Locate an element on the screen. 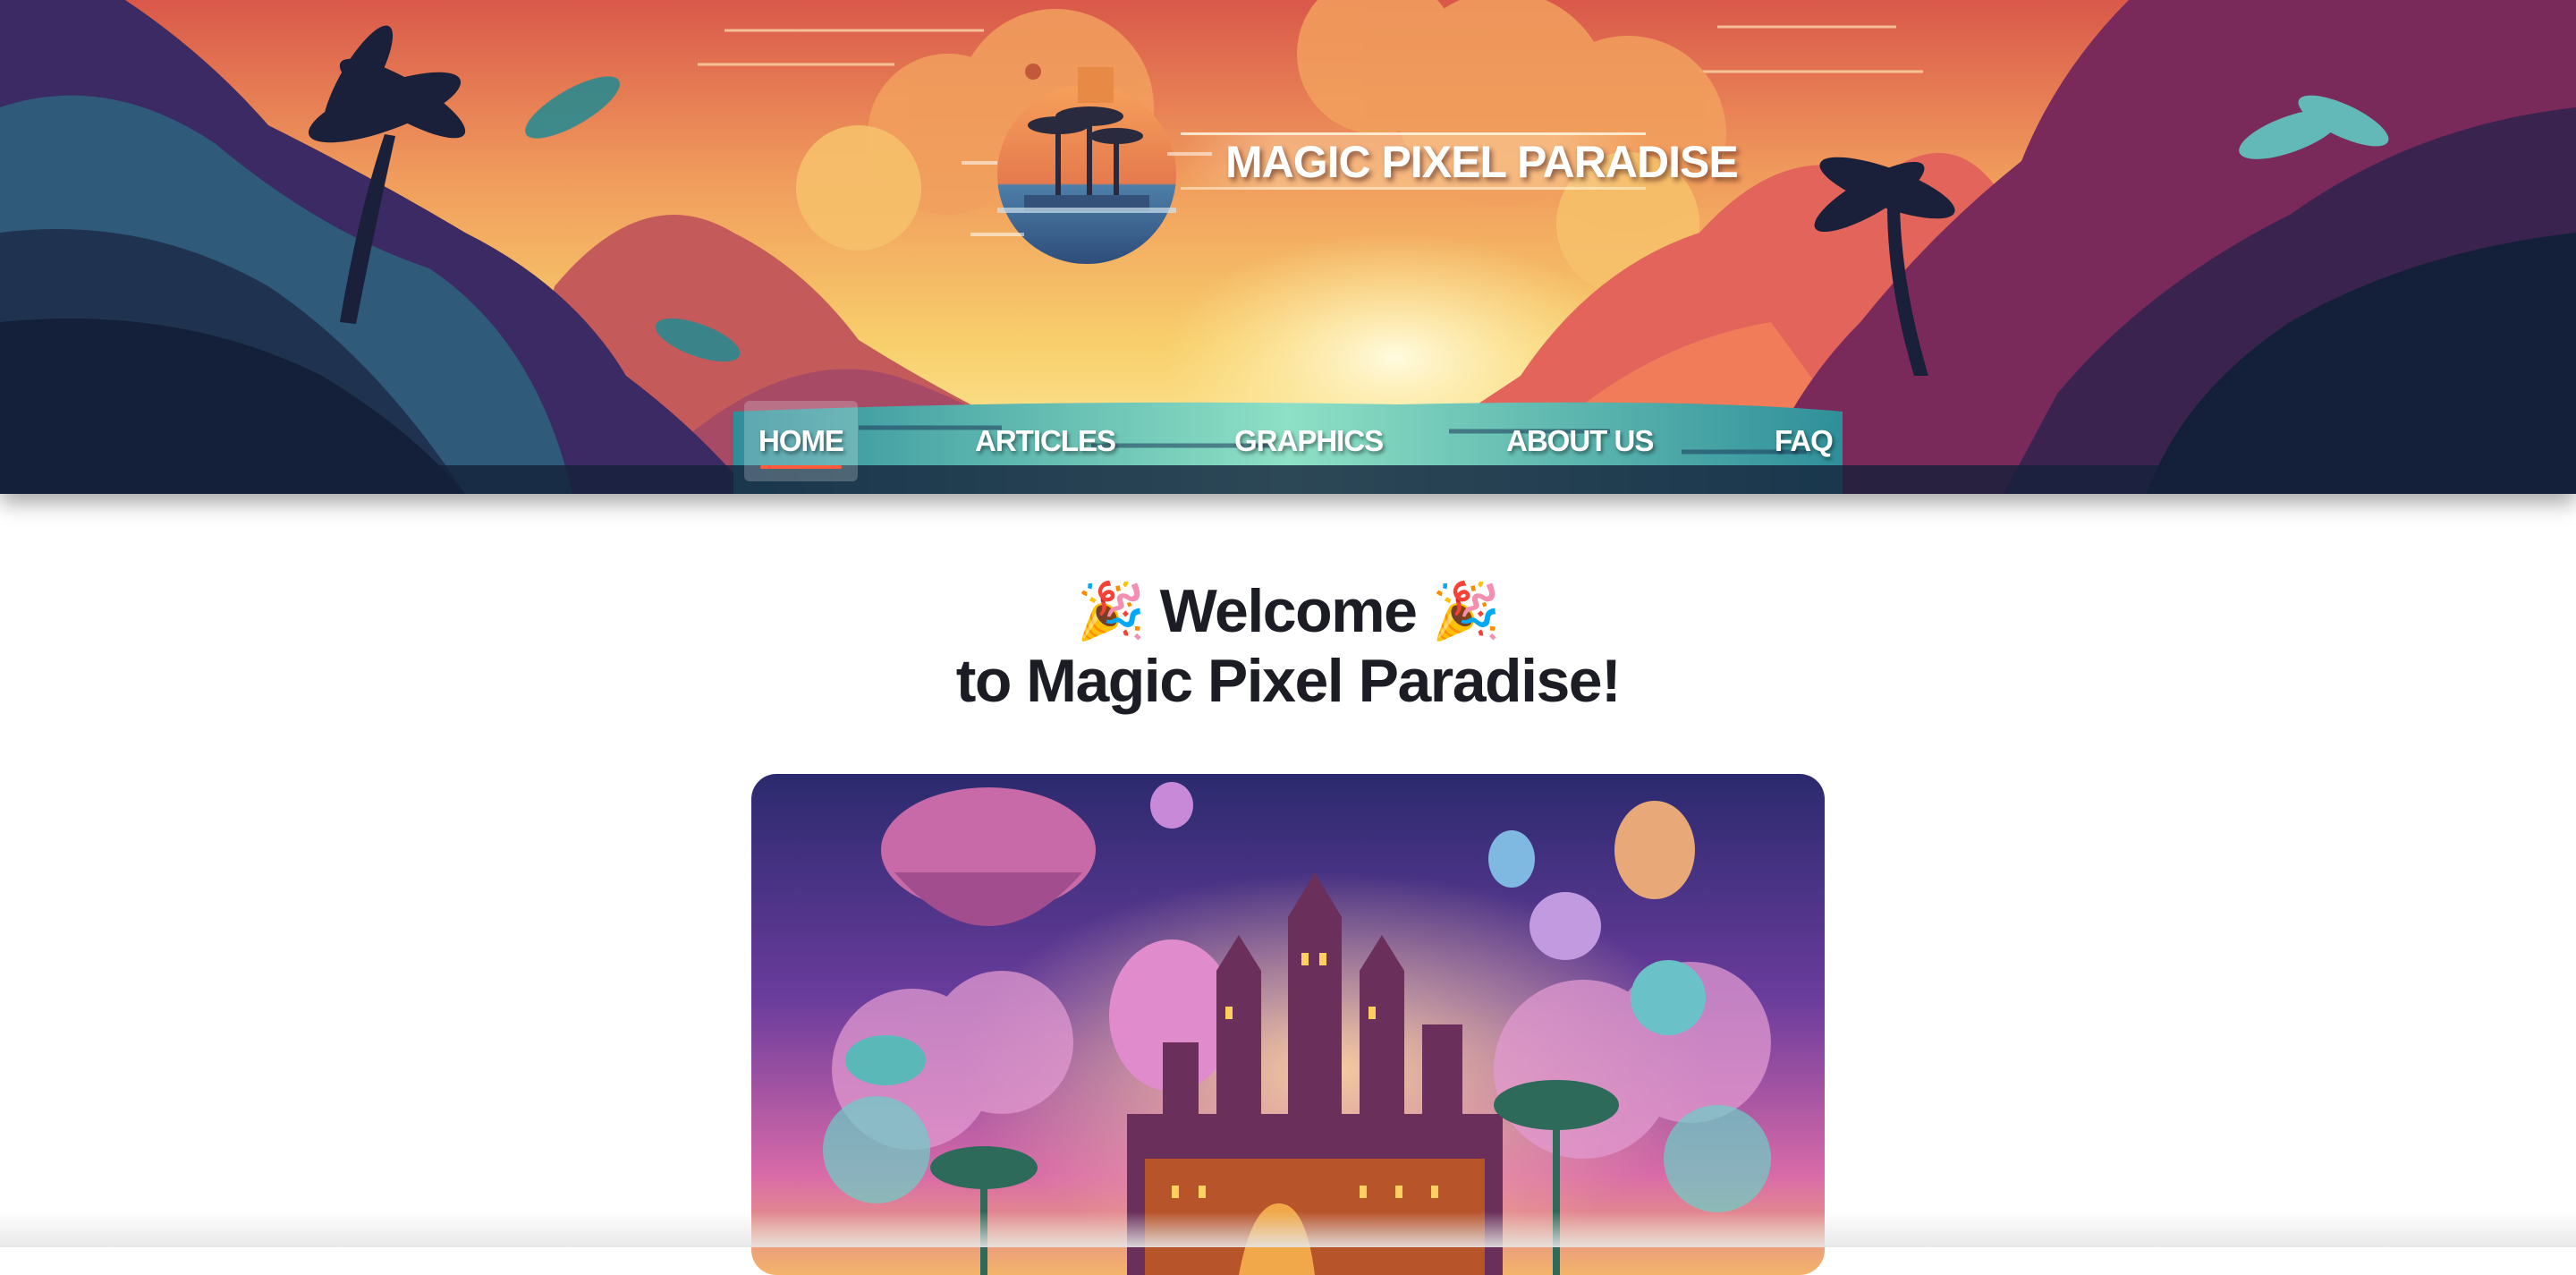 This screenshot has height=1275, width=2576. welcome-heading: 🎉 Welcome 🎉 to Magic Pixel Paradise! is located at coordinates (1288, 646).